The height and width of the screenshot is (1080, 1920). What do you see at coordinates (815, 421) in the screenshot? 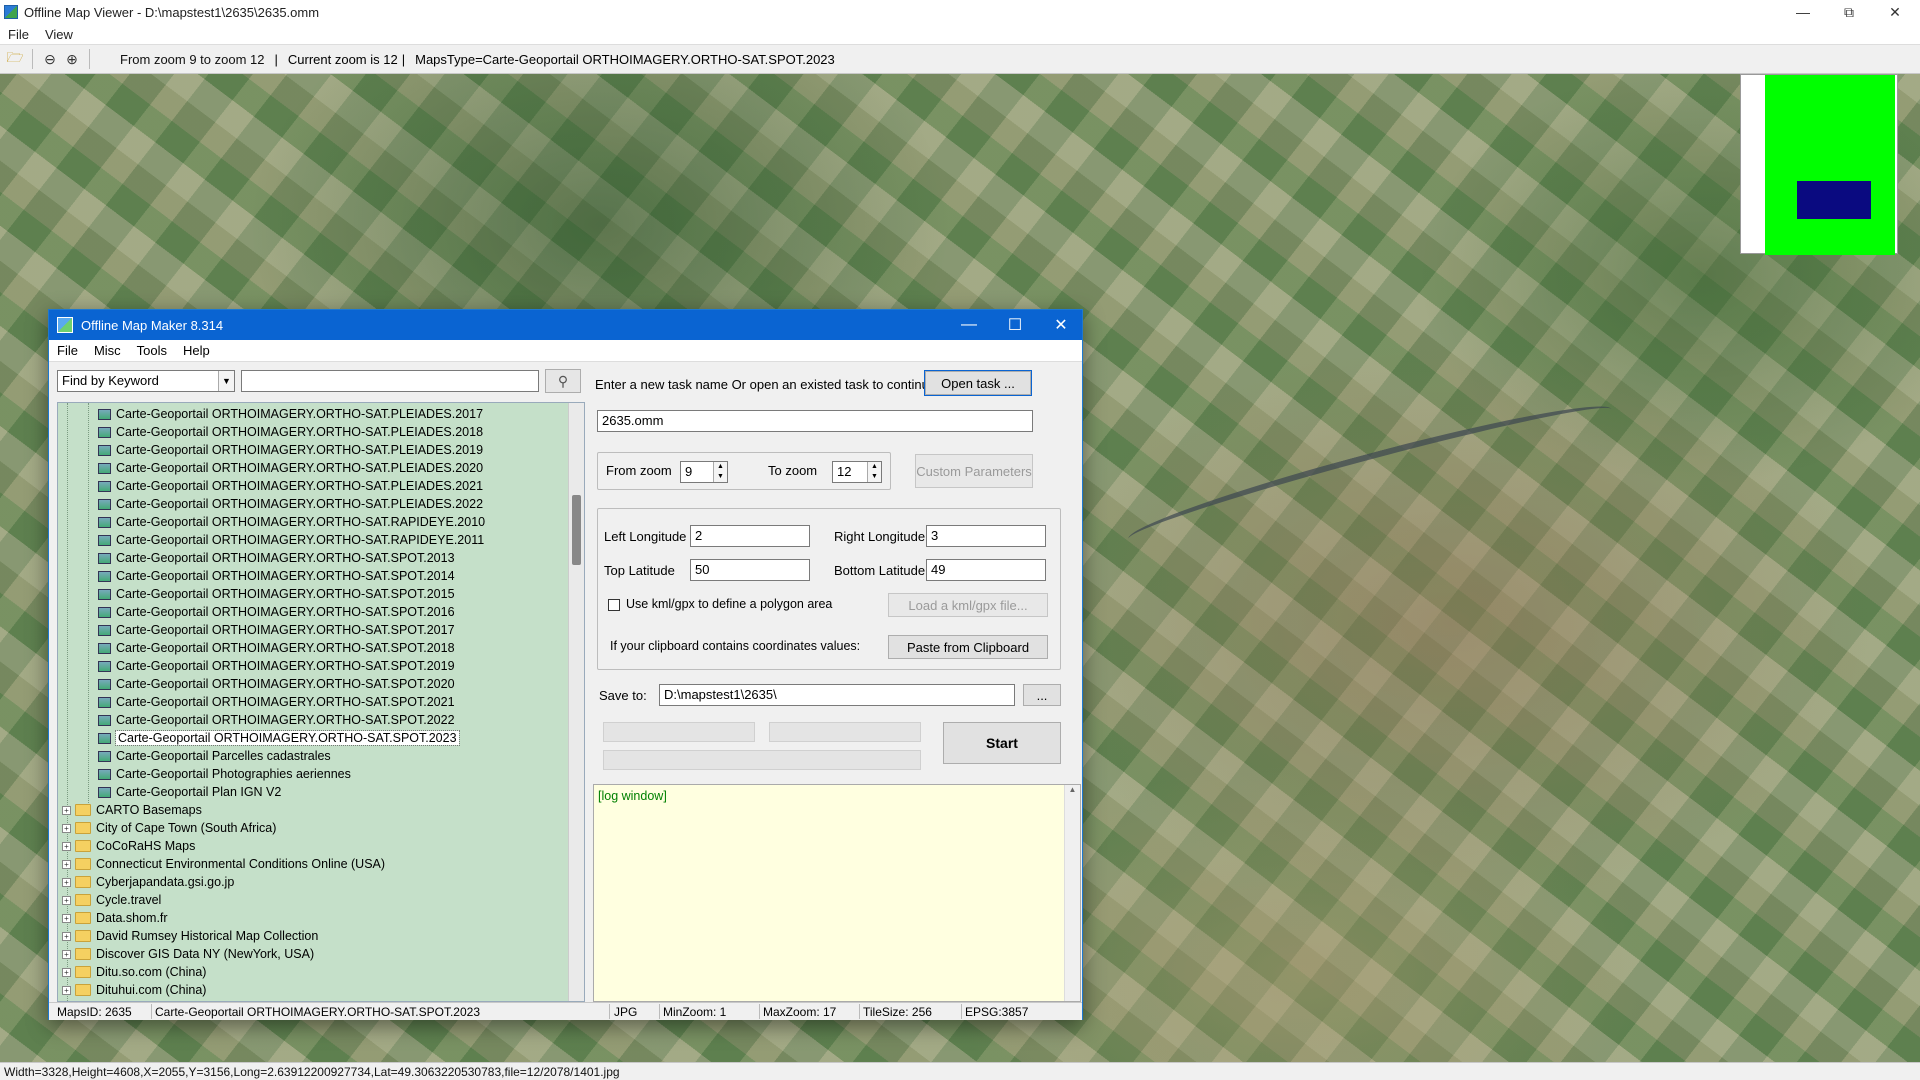
I see `task-name-input: 2635.omm` at bounding box center [815, 421].